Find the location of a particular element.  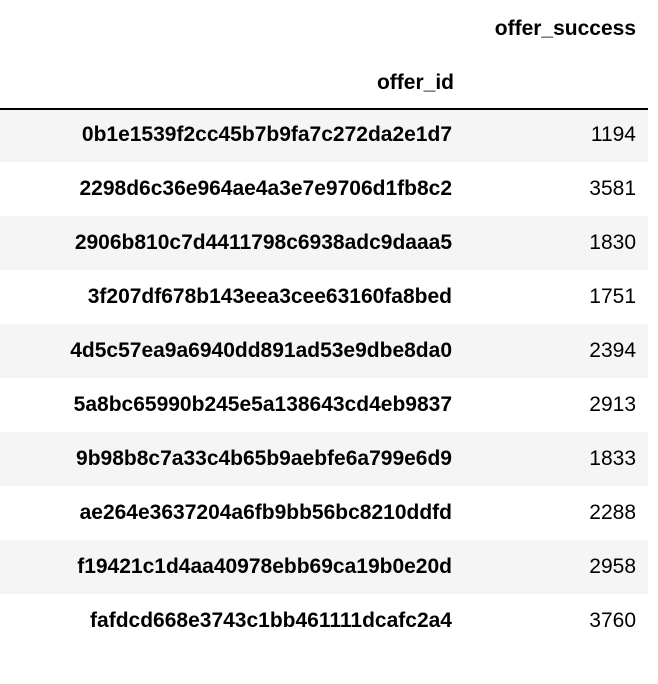

table-row: 2906b810c7d4411798c6938adc9daaa5 1830 is located at coordinates (324, 243).